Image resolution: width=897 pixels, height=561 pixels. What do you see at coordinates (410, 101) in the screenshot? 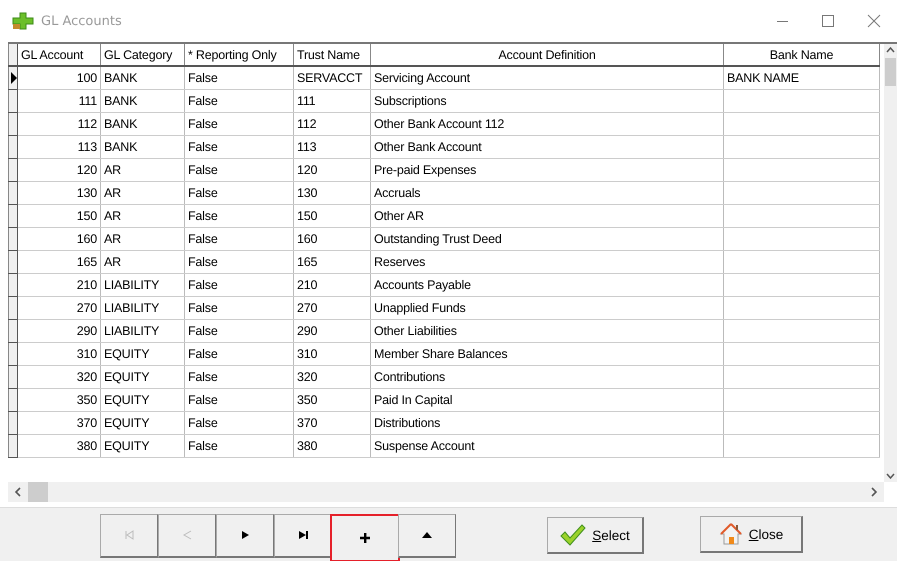
I see `table-cell: Subscriptions` at bounding box center [410, 101].